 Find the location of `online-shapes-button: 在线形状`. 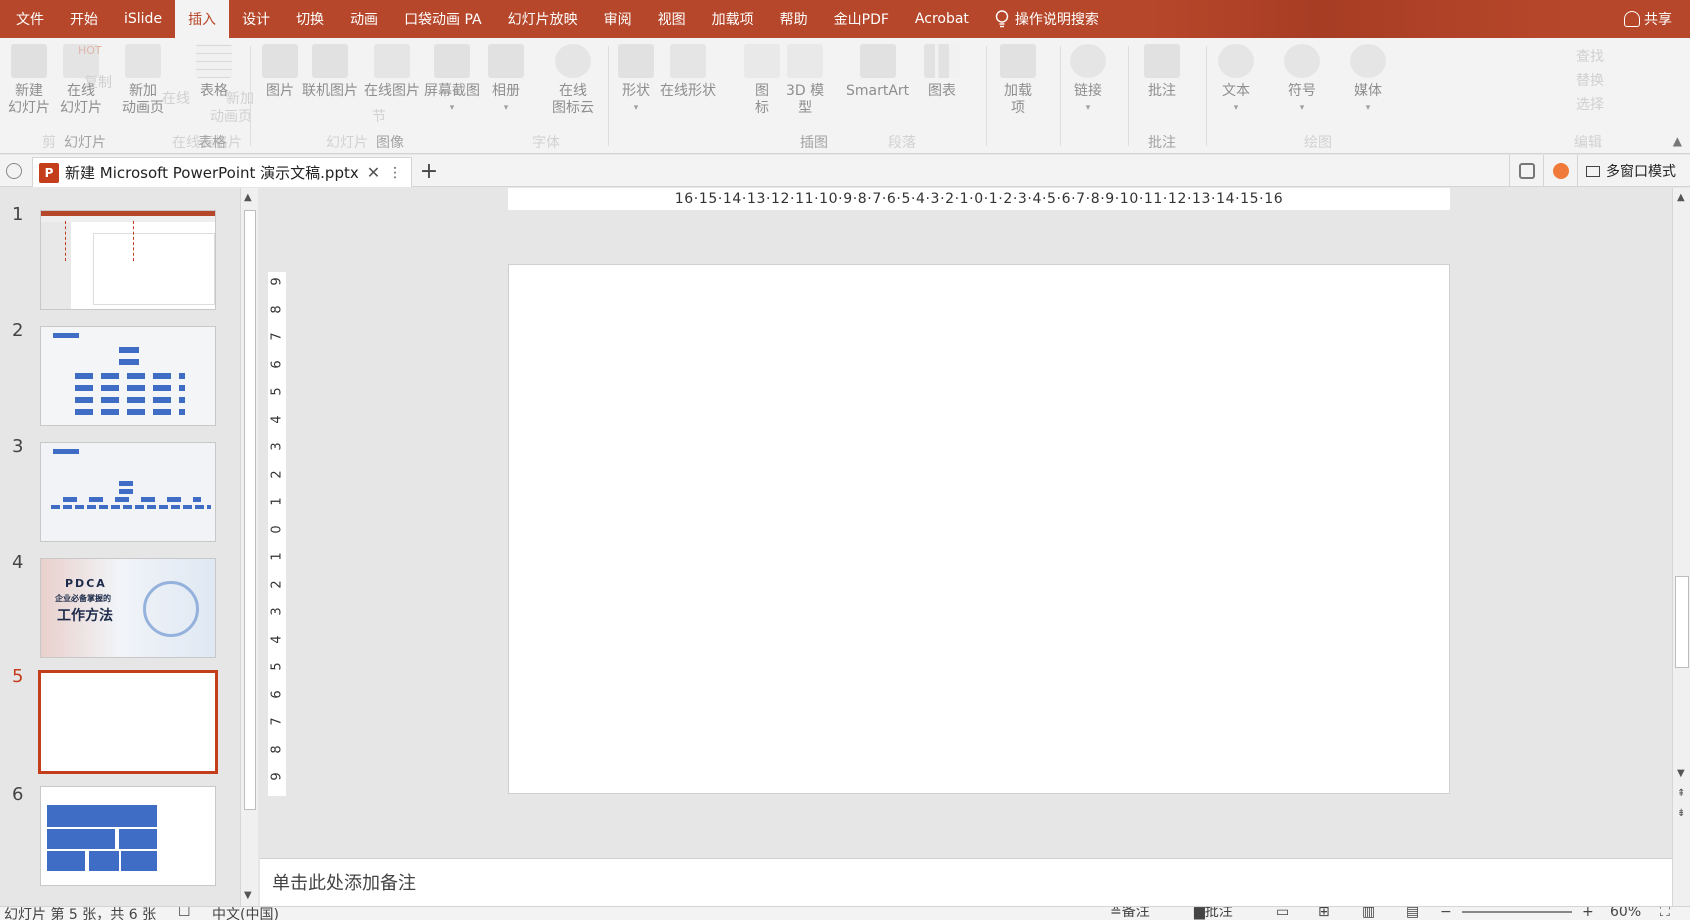

online-shapes-button: 在线形状 is located at coordinates (688, 72).